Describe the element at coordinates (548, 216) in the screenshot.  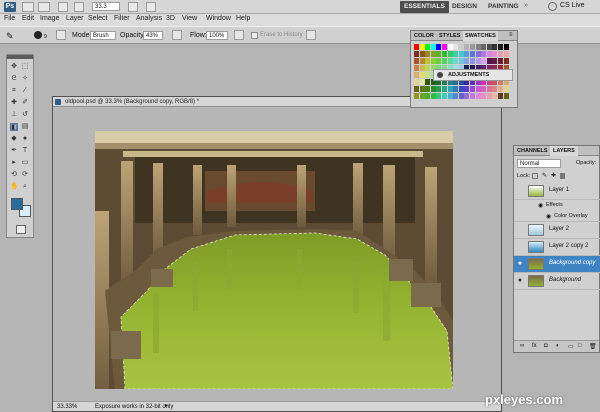
I see `effect-visibility-icon: ◉` at that location.